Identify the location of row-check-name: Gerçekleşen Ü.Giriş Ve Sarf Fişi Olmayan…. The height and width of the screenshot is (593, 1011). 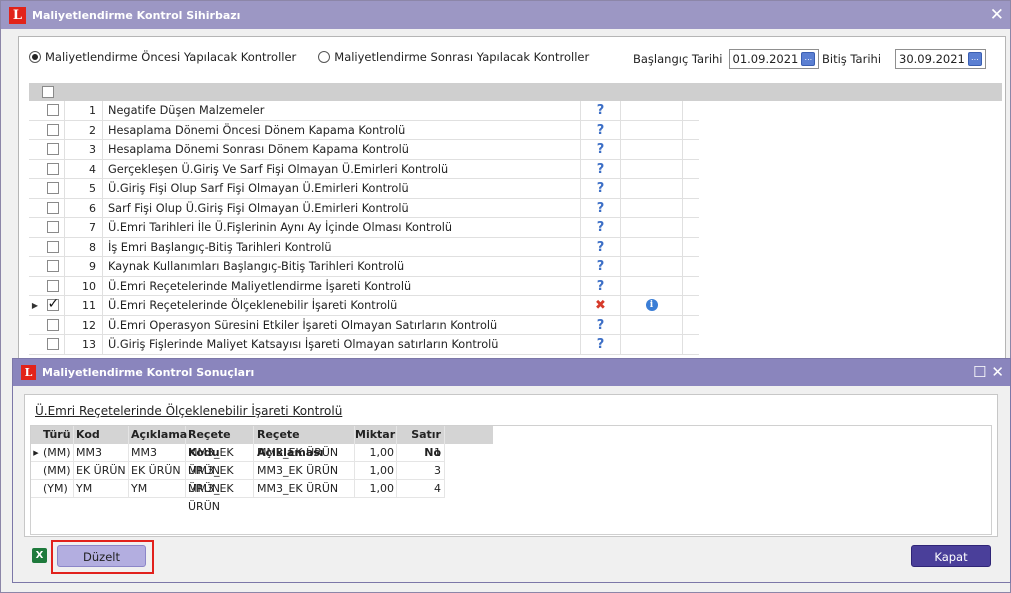
(342, 168).